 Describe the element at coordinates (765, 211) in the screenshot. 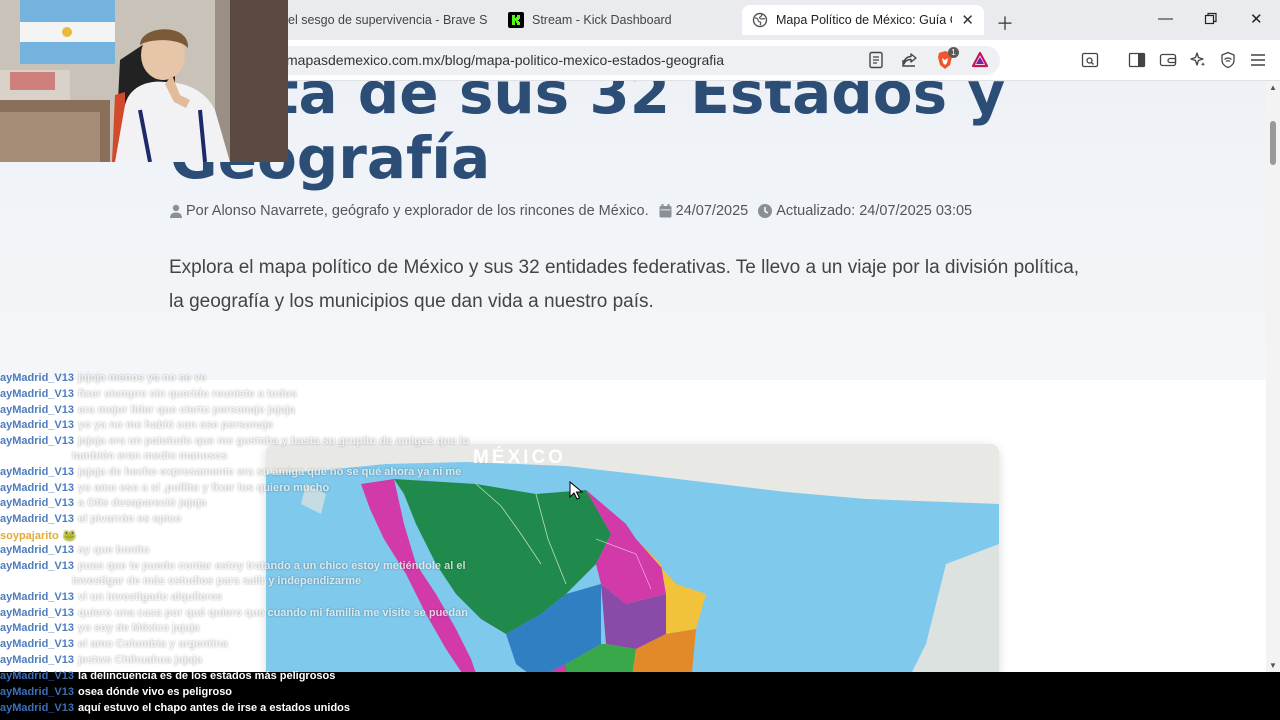

I see `clock-icon` at that location.